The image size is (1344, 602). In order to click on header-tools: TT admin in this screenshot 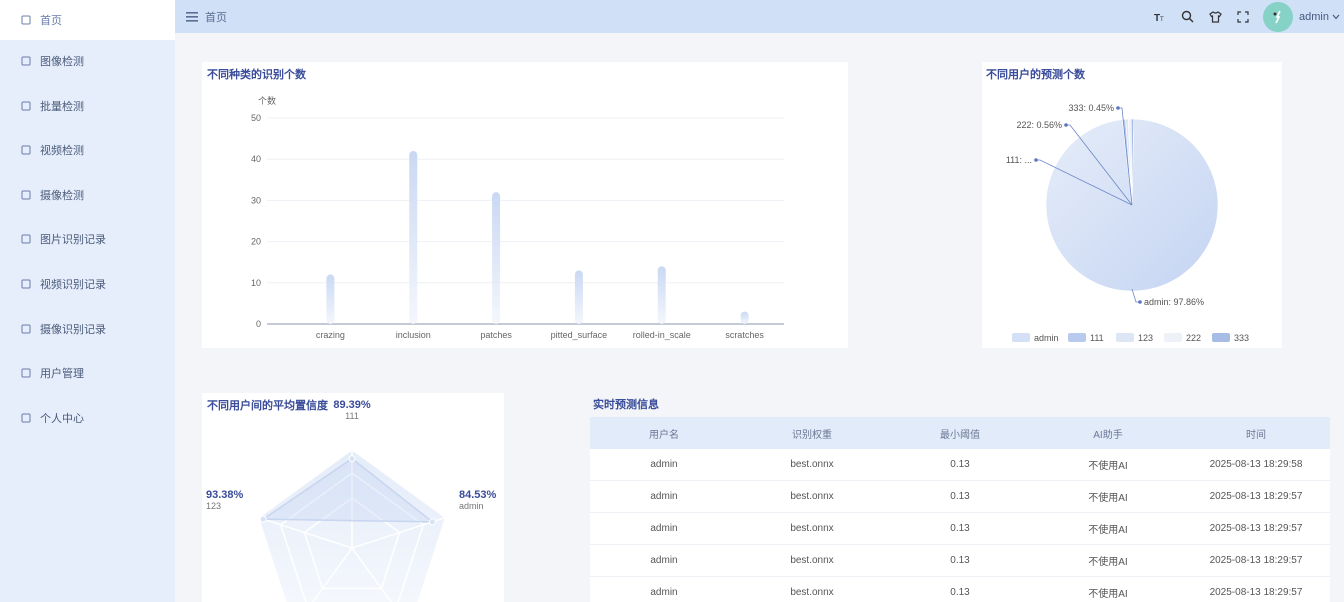, I will do `click(1244, 16)`.